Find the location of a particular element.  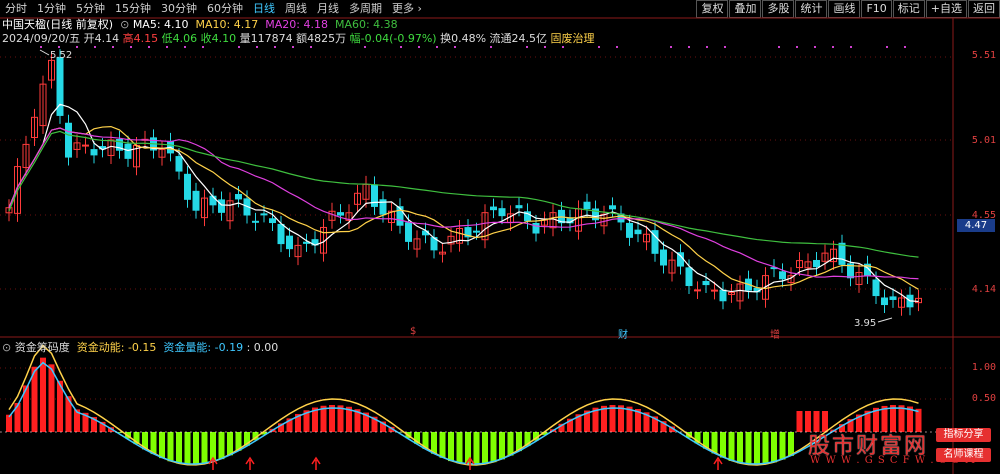

low-annotation: 3.95 is located at coordinates (865, 323).